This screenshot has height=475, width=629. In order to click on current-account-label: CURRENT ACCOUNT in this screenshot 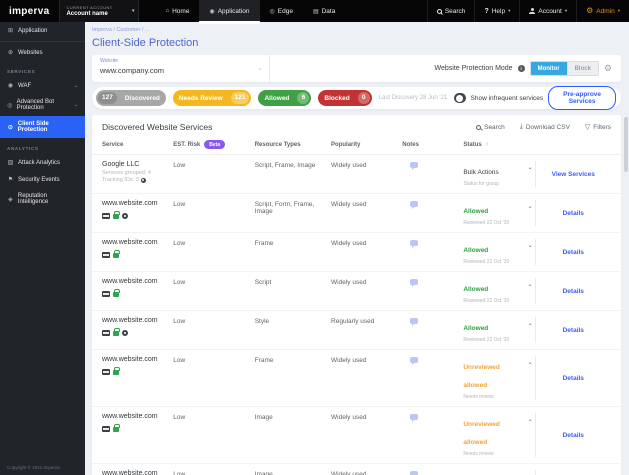, I will do `click(89, 7)`.